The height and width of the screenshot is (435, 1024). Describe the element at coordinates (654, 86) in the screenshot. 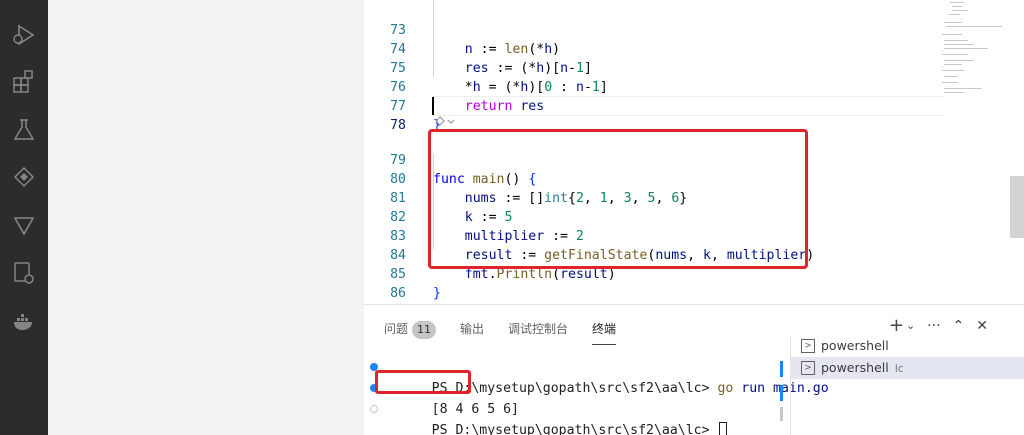

I see `code-line: 76 return res` at that location.